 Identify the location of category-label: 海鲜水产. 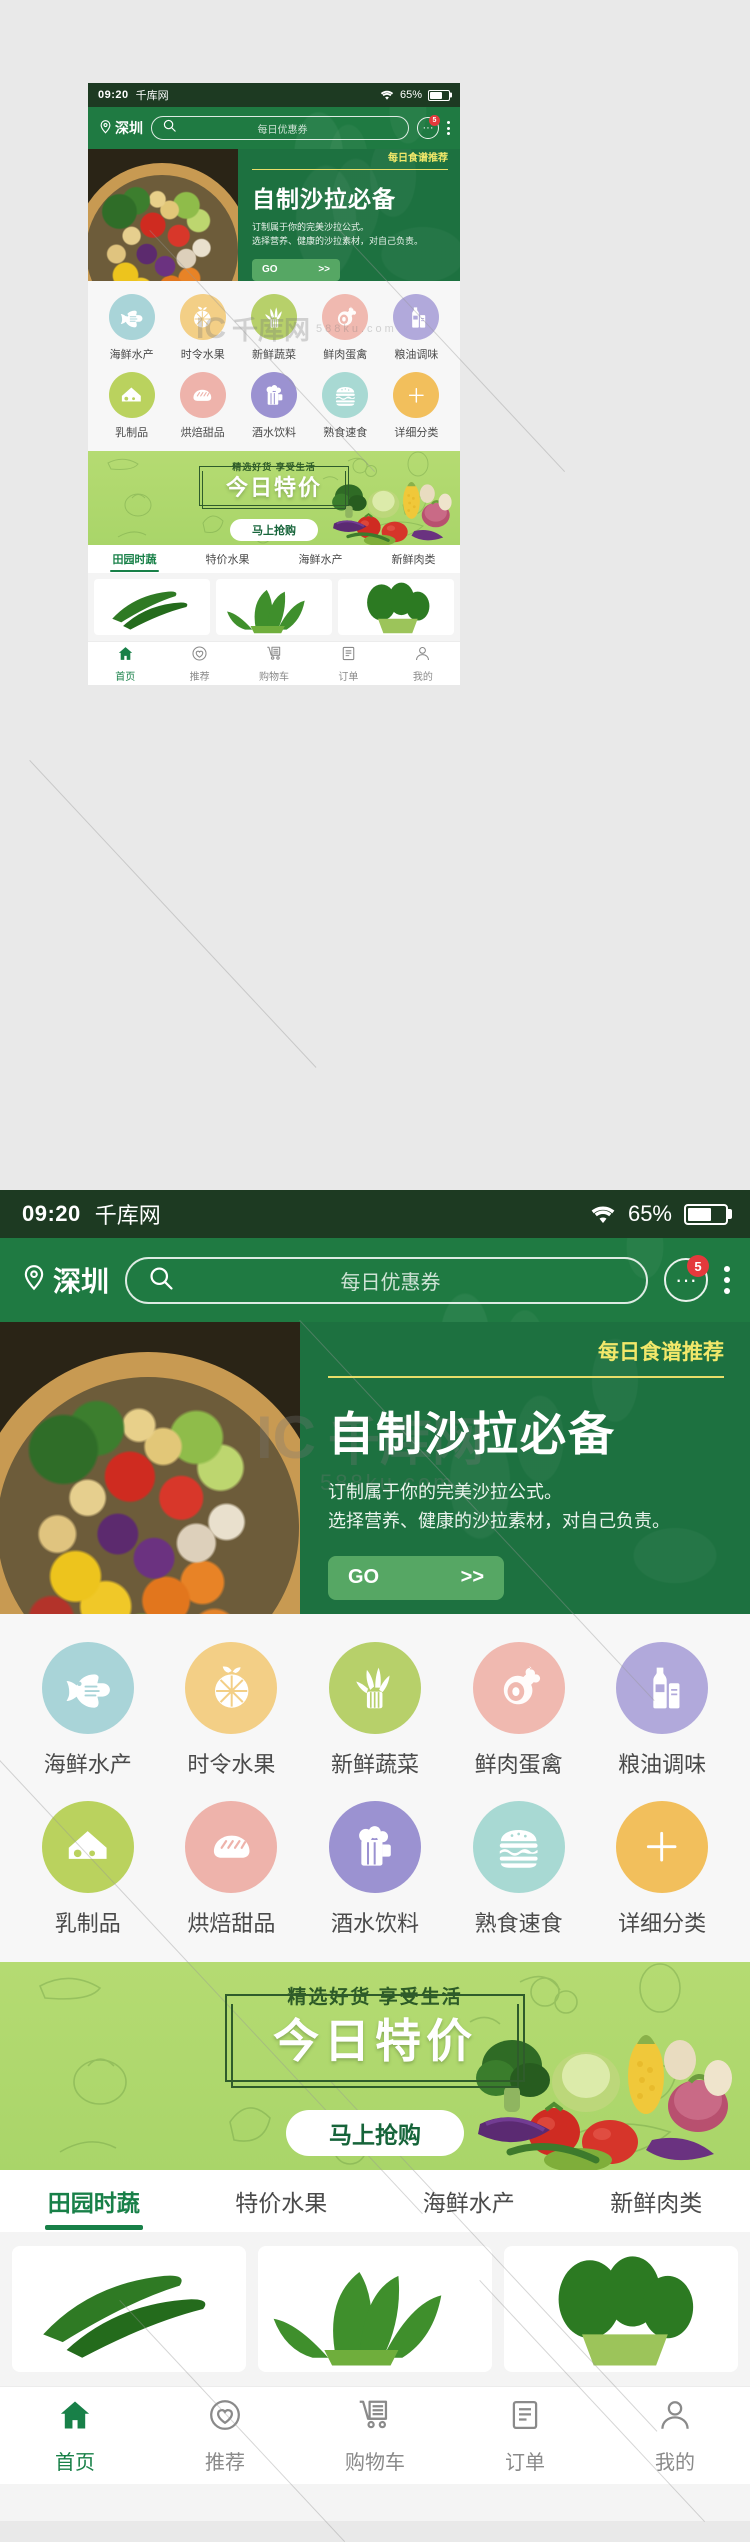
(132, 354).